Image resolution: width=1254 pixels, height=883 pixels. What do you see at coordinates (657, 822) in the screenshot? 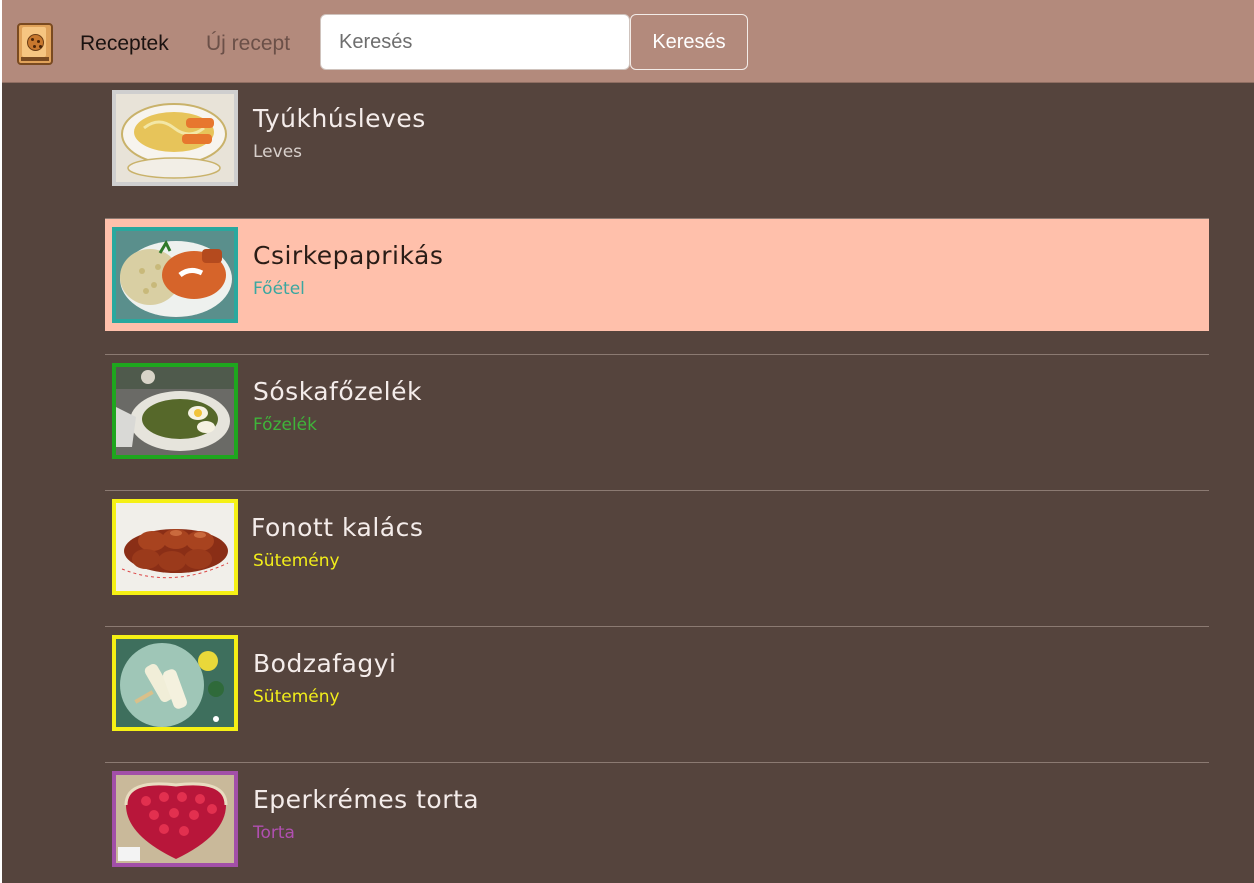
I see `list-item: Eperkrémes torta Torta` at bounding box center [657, 822].